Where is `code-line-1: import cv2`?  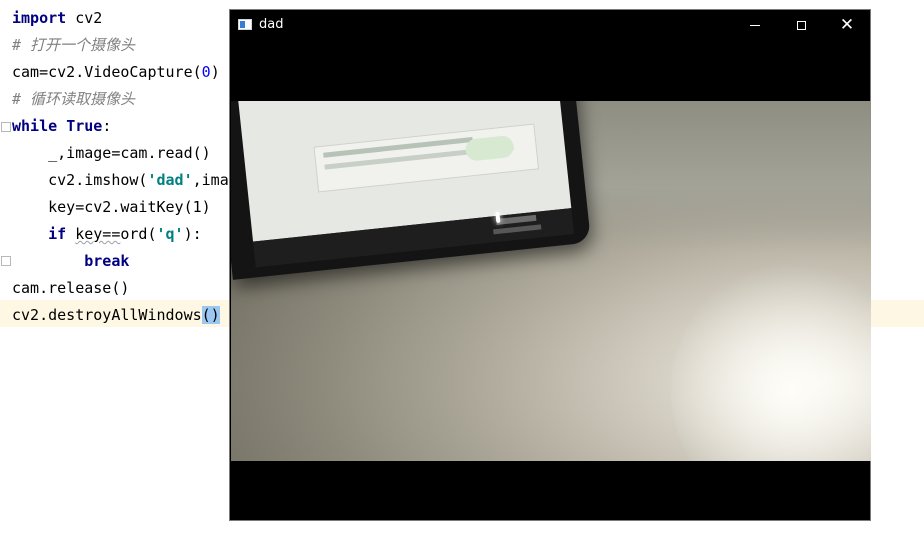
code-line-1: import cv2 is located at coordinates (57, 18).